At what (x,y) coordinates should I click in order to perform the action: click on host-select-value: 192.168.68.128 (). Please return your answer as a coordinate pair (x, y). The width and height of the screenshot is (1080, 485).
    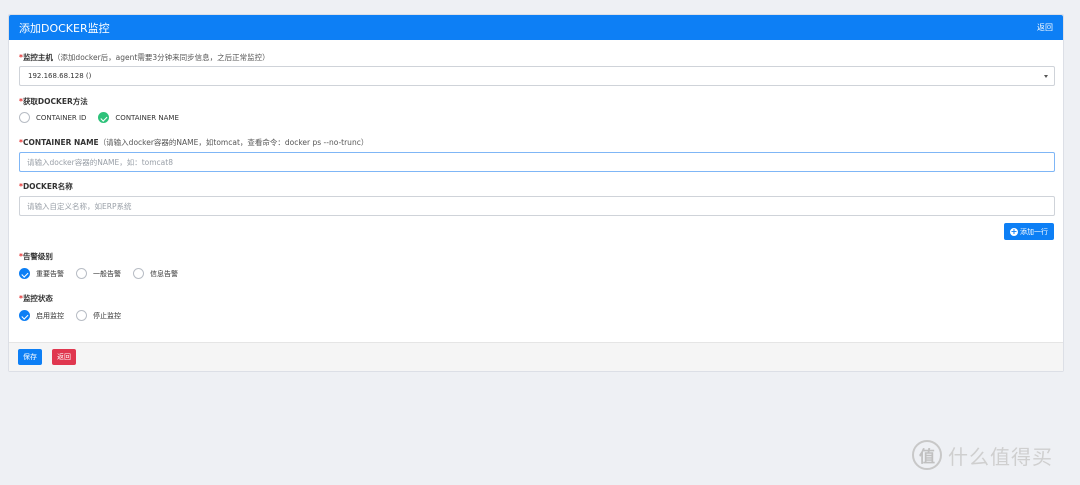
    Looking at the image, I should click on (60, 76).